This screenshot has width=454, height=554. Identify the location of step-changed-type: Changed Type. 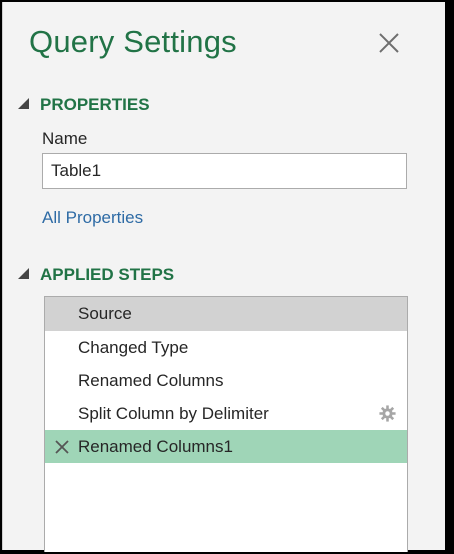
(226, 347).